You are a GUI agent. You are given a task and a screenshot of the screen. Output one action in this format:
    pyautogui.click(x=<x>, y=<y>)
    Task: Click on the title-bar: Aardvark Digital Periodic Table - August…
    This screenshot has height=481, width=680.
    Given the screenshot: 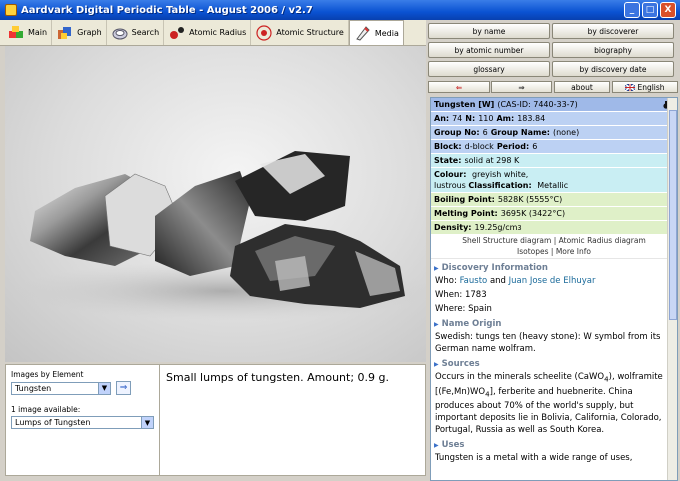 What is the action you would take?
    pyautogui.click(x=340, y=10)
    